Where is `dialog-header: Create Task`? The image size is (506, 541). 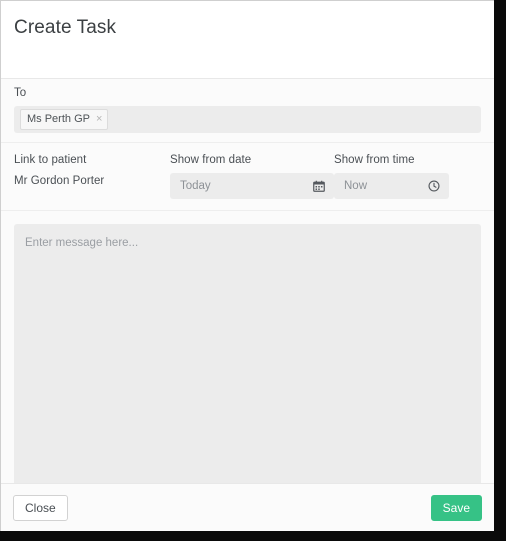
dialog-header: Create Task is located at coordinates (247, 40).